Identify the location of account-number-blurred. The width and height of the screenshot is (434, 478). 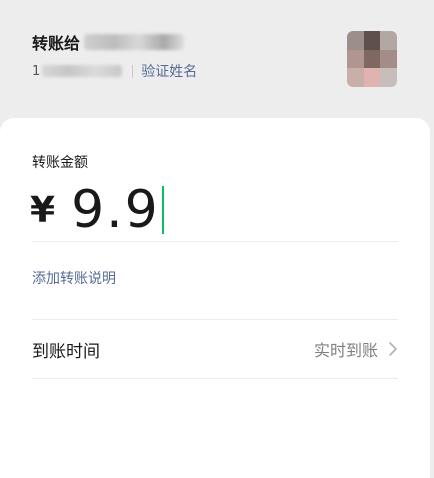
(82, 71).